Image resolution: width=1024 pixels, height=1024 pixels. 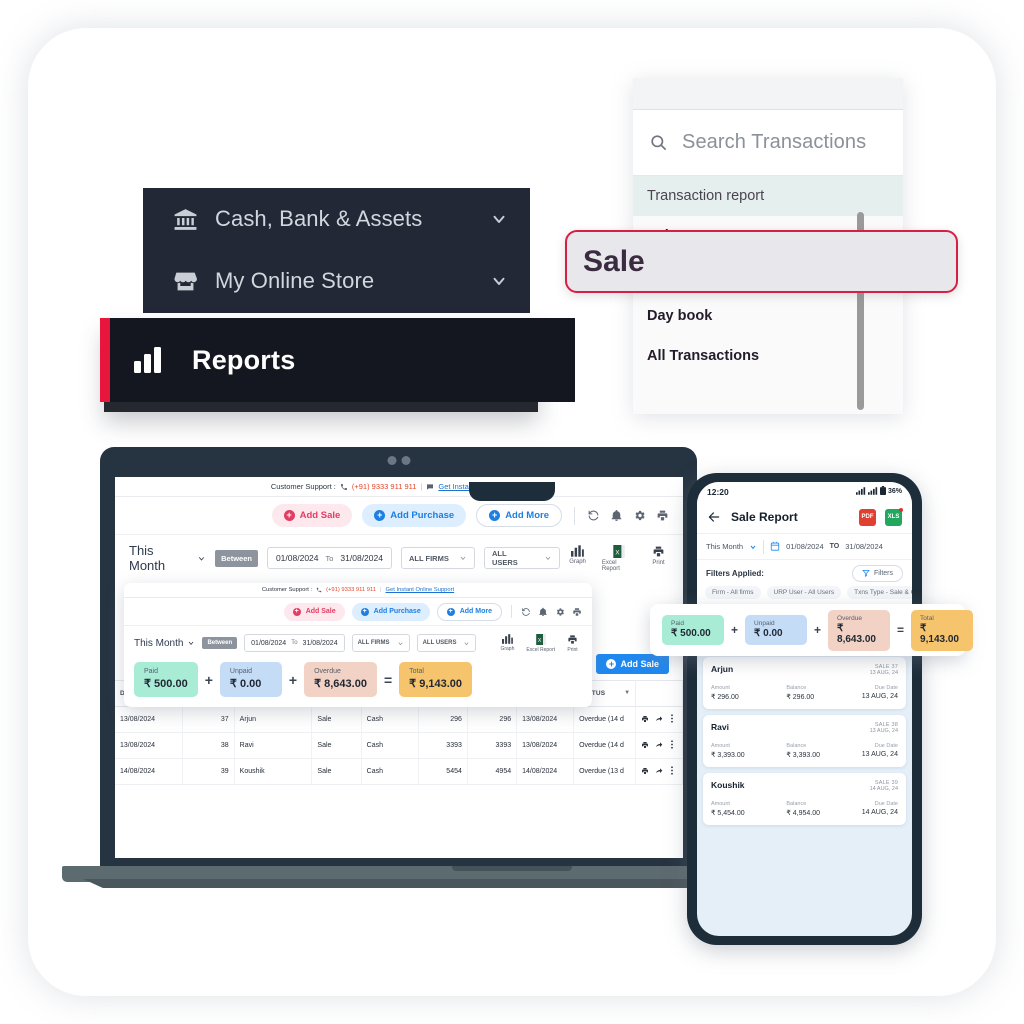 I want to click on pdf-label: PDF, so click(x=867, y=517).